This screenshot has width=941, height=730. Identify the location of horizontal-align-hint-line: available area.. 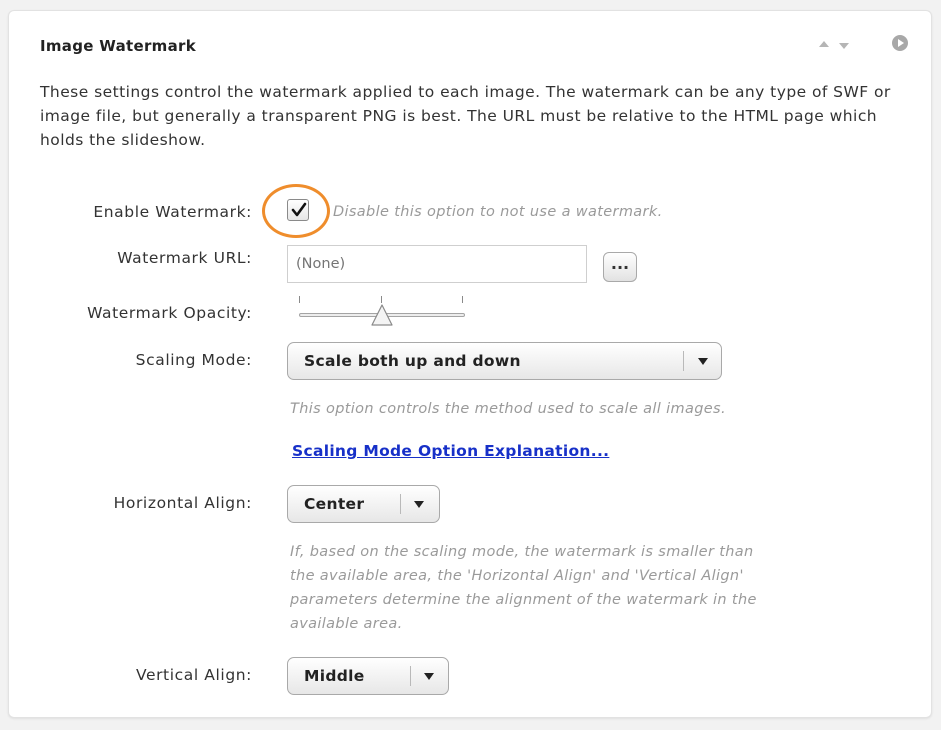
(346, 624).